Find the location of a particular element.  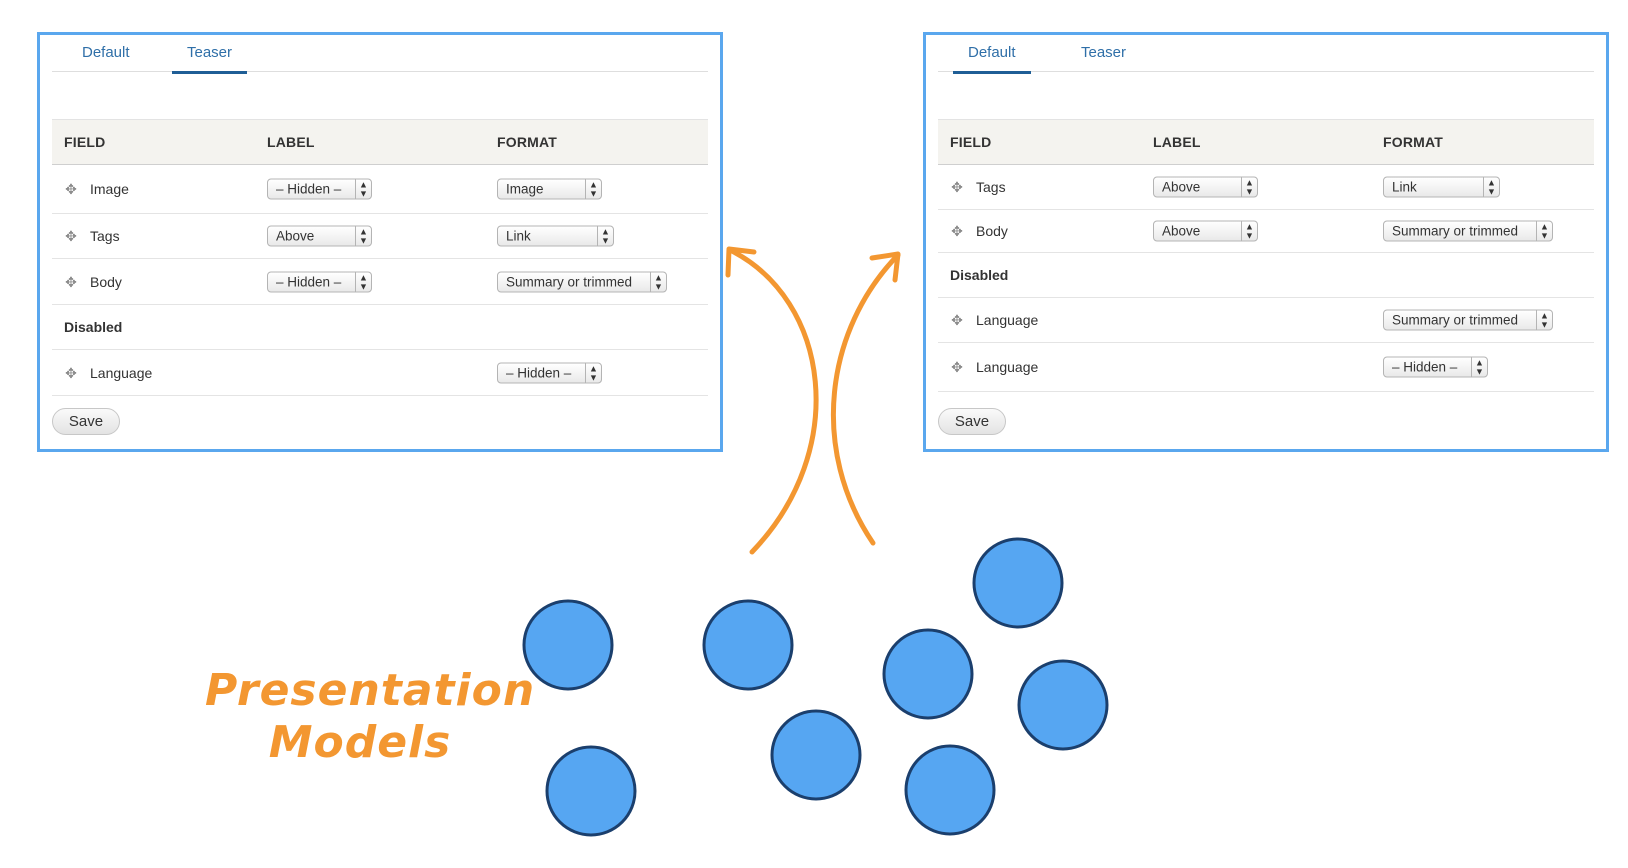

presentation-models-label-line1: Presentation is located at coordinates (370, 690).